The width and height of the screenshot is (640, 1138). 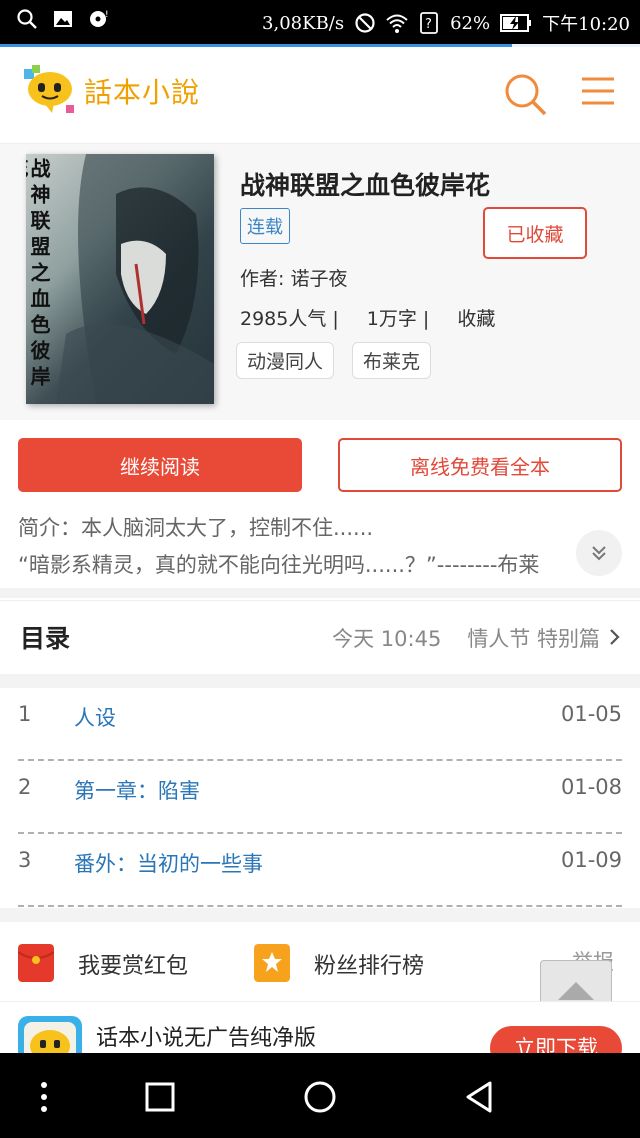 I want to click on system-nav-bar, so click(x=320, y=1095).